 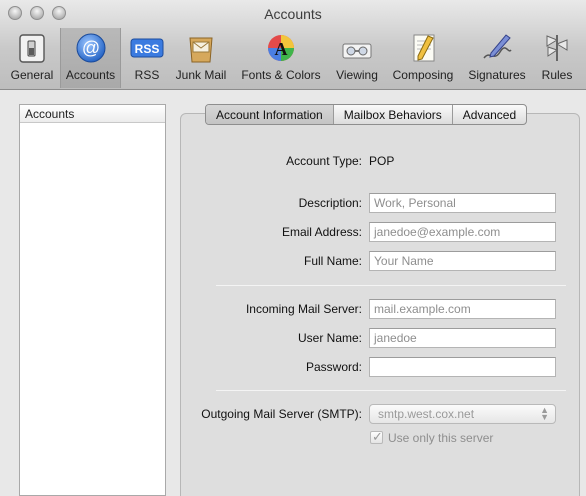 I want to click on description-label: Description:, so click(x=330, y=203).